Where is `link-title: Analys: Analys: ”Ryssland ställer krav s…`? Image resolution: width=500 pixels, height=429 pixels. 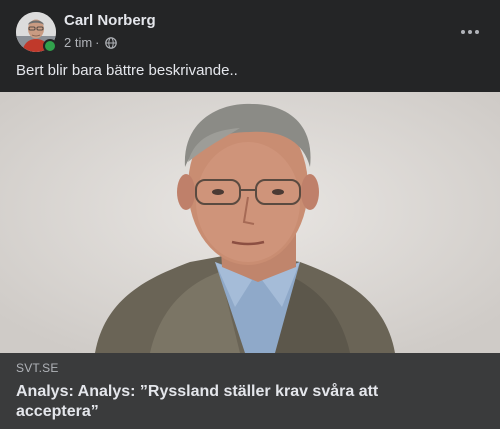
link-title: Analys: Analys: ”Ryssland ställer krav s… is located at coordinates (236, 402).